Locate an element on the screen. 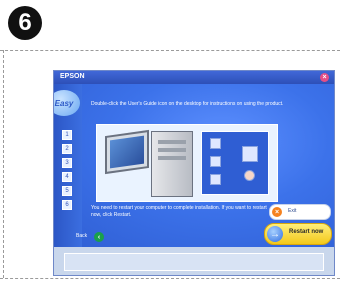  illustration-panel is located at coordinates (187, 163).